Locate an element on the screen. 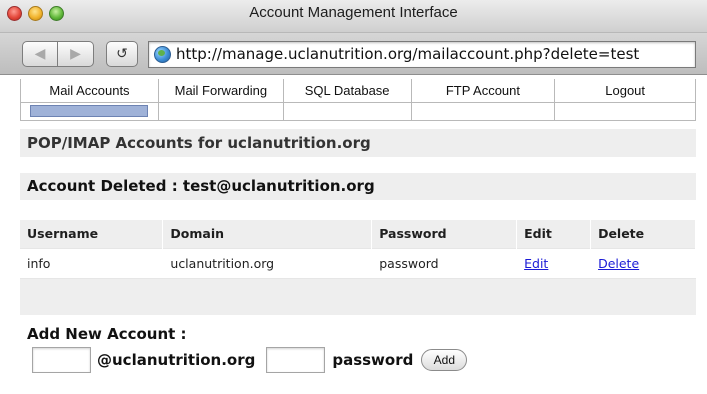 This screenshot has width=707, height=394. add-button: Add is located at coordinates (444, 360).